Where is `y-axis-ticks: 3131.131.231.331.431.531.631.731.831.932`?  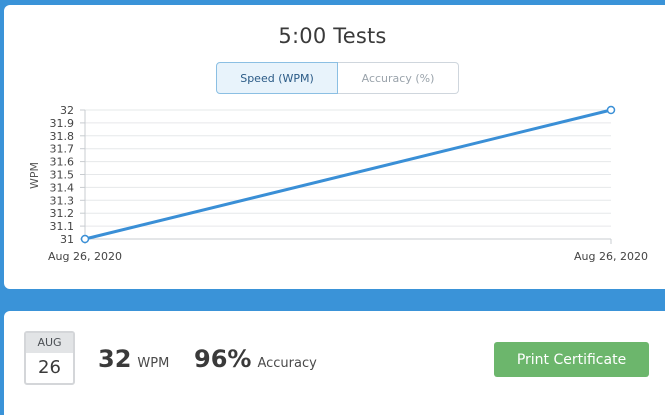
y-axis-ticks: 3131.131.231.331.431.531.631.731.831.932 is located at coordinates (67, 175).